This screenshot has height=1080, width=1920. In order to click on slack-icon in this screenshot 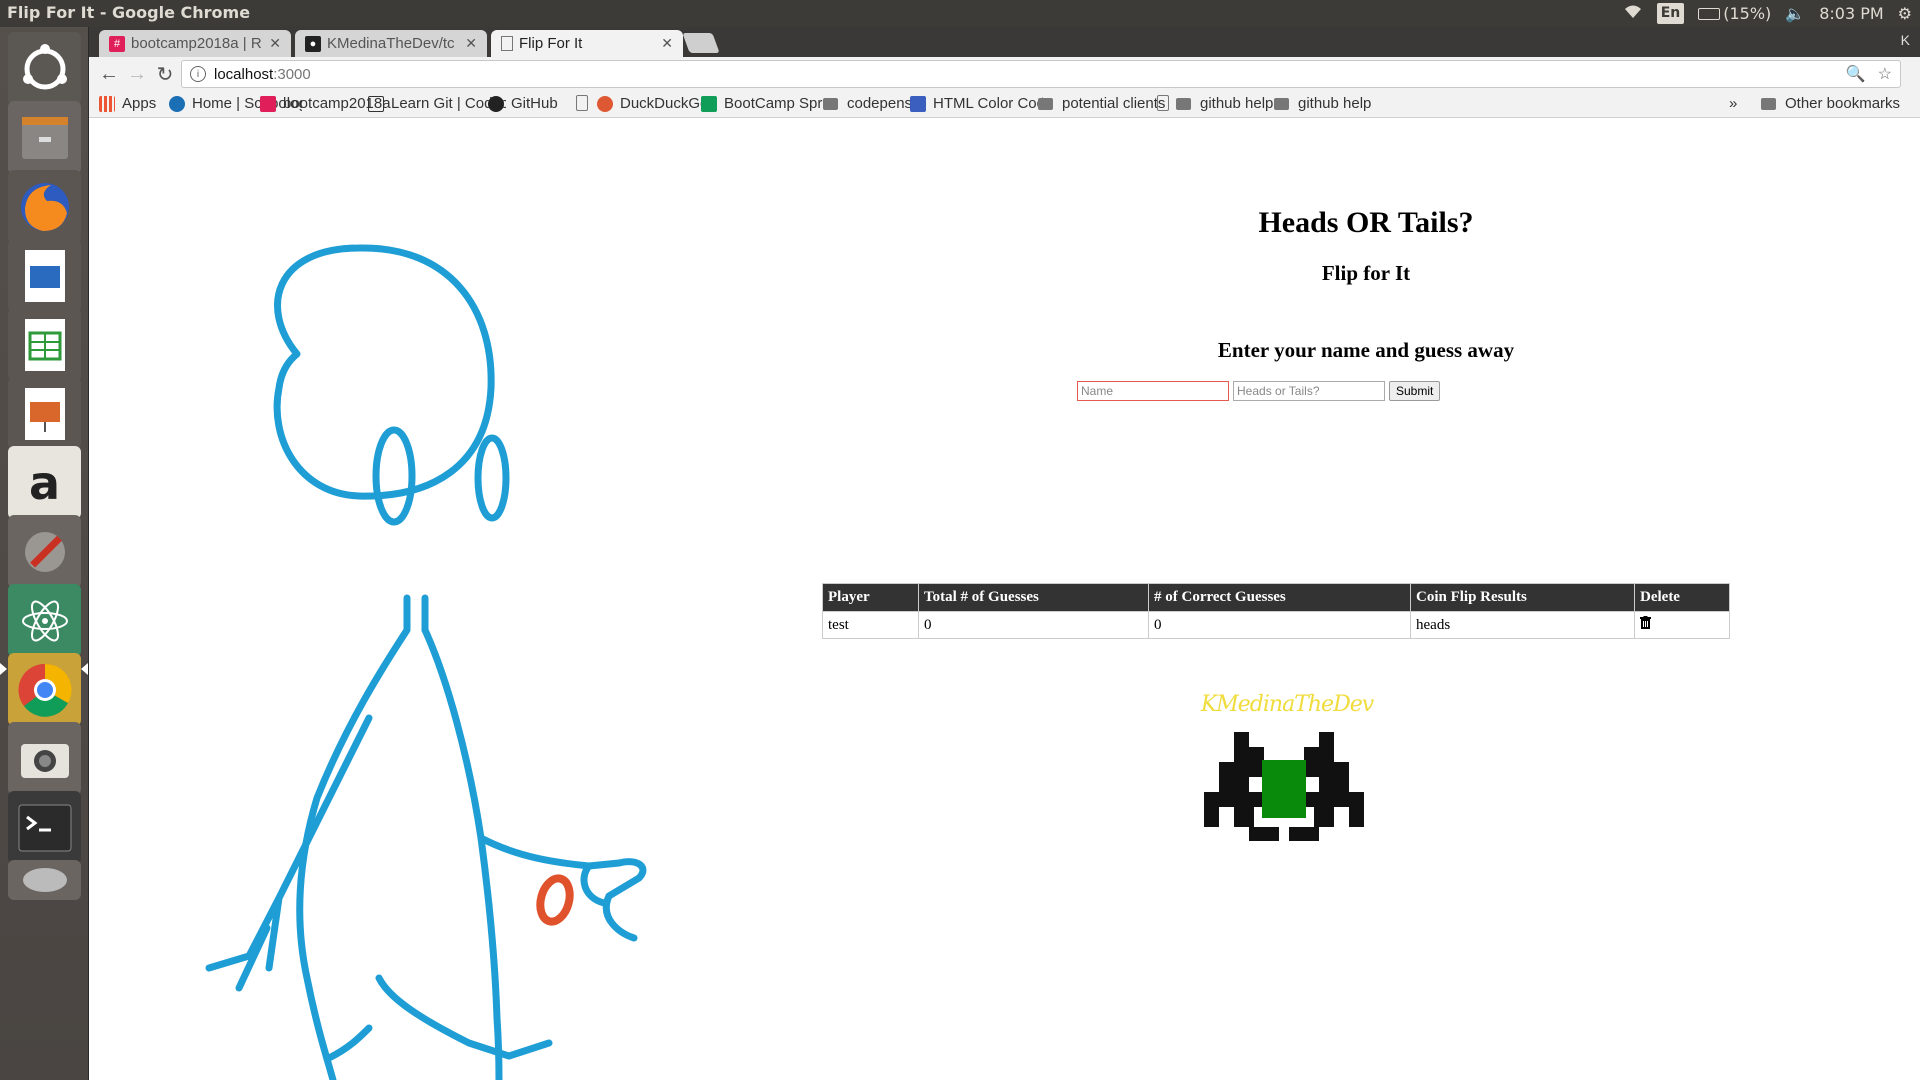, I will do `click(268, 103)`.